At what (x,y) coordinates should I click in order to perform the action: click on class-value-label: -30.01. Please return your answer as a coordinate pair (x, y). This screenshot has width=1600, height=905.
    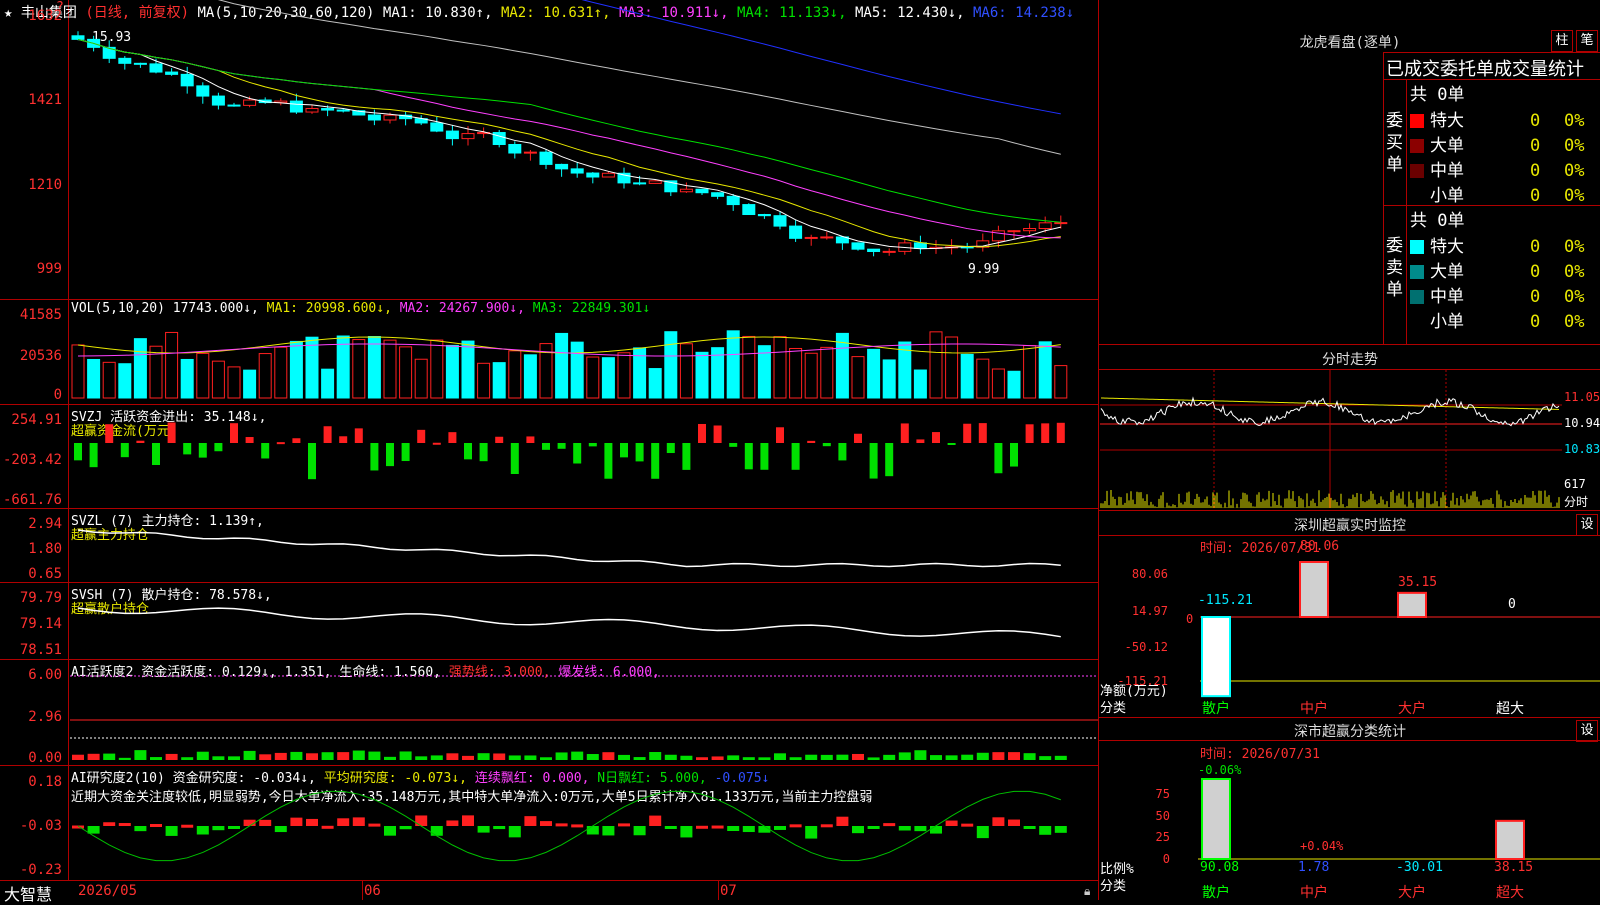
    Looking at the image, I should click on (1419, 867).